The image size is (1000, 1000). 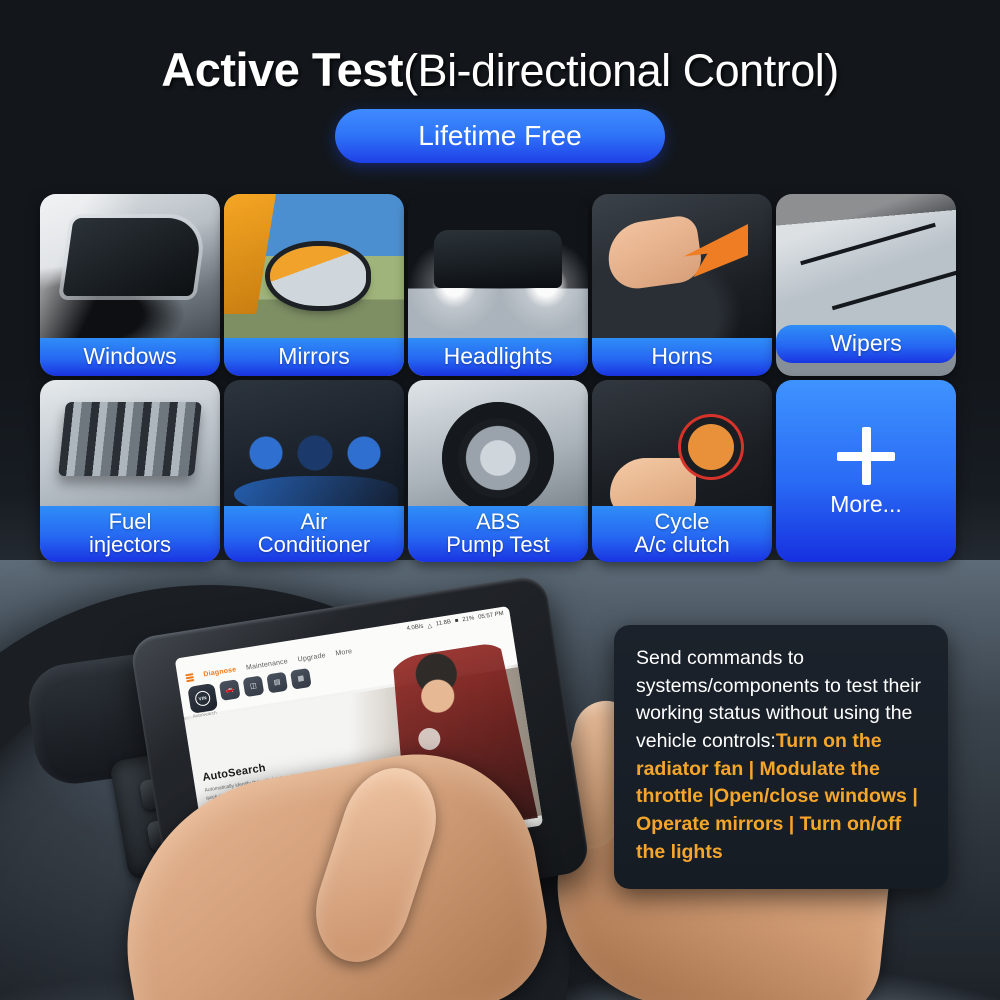 I want to click on feature-label: Headlights, so click(x=498, y=356).